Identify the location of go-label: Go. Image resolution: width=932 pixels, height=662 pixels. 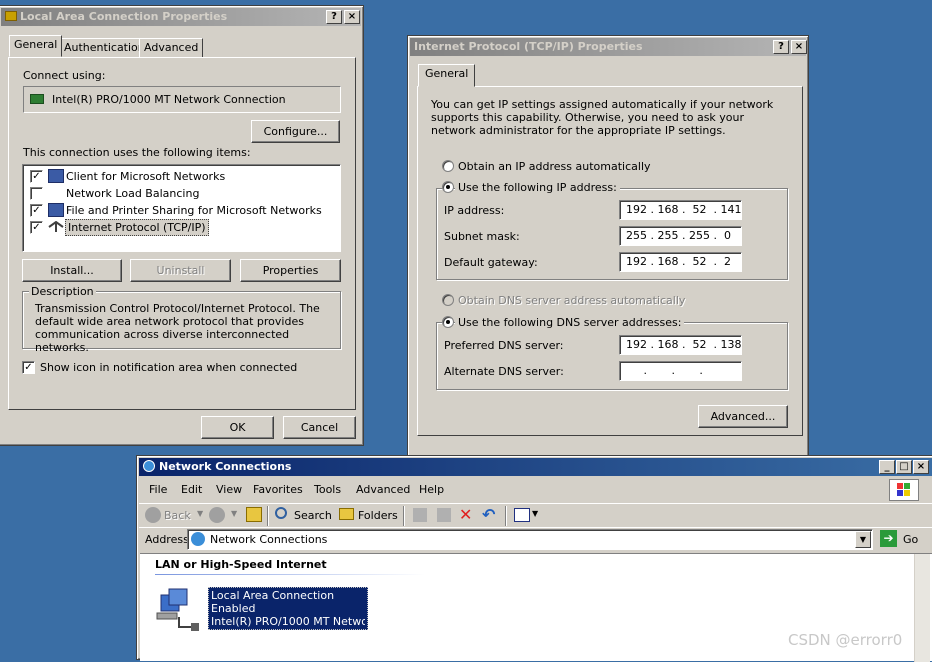
(910, 539).